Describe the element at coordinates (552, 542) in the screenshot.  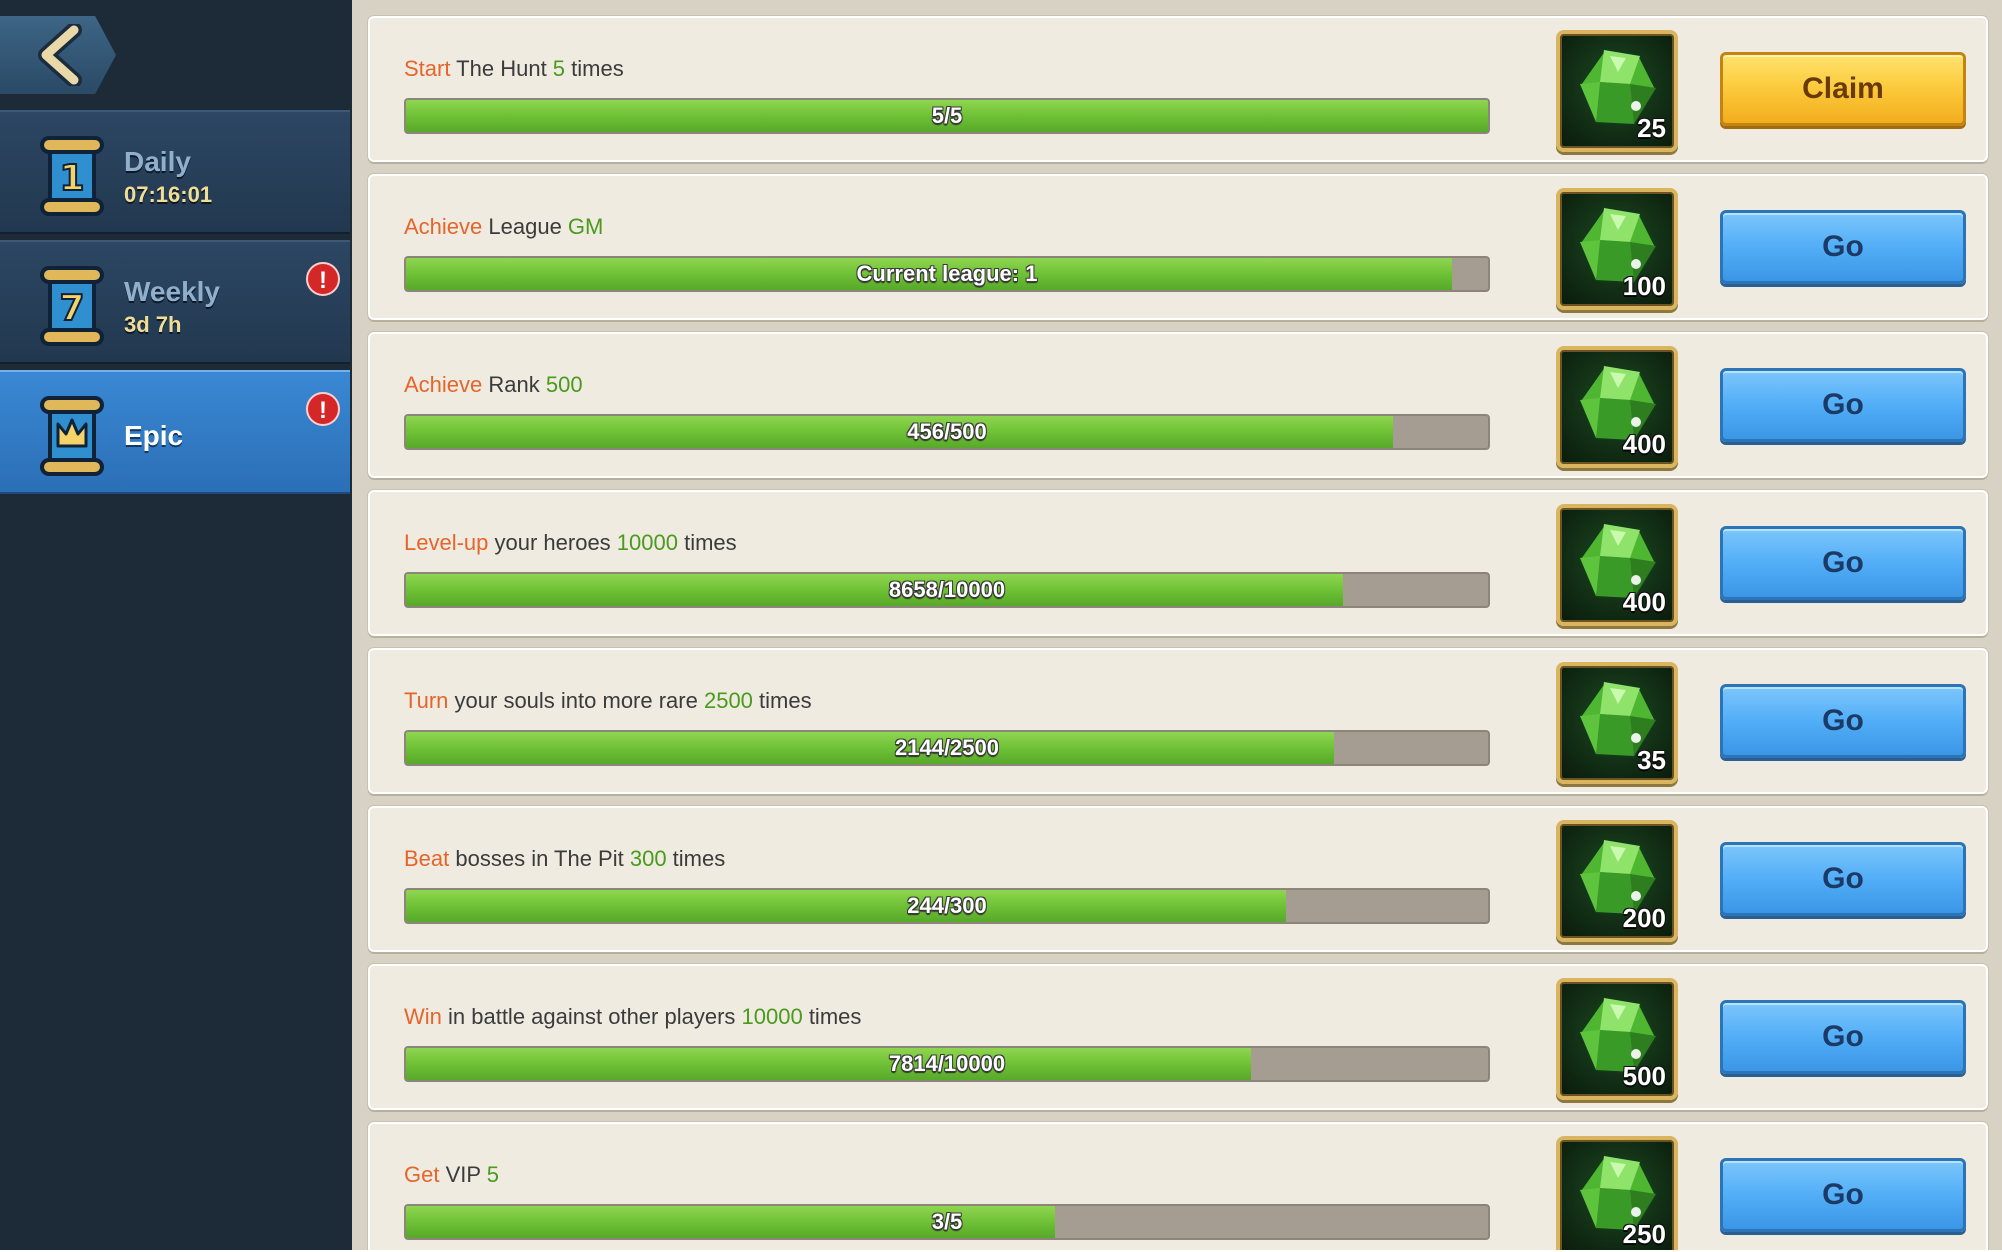
I see `quest-text: your heroes` at that location.